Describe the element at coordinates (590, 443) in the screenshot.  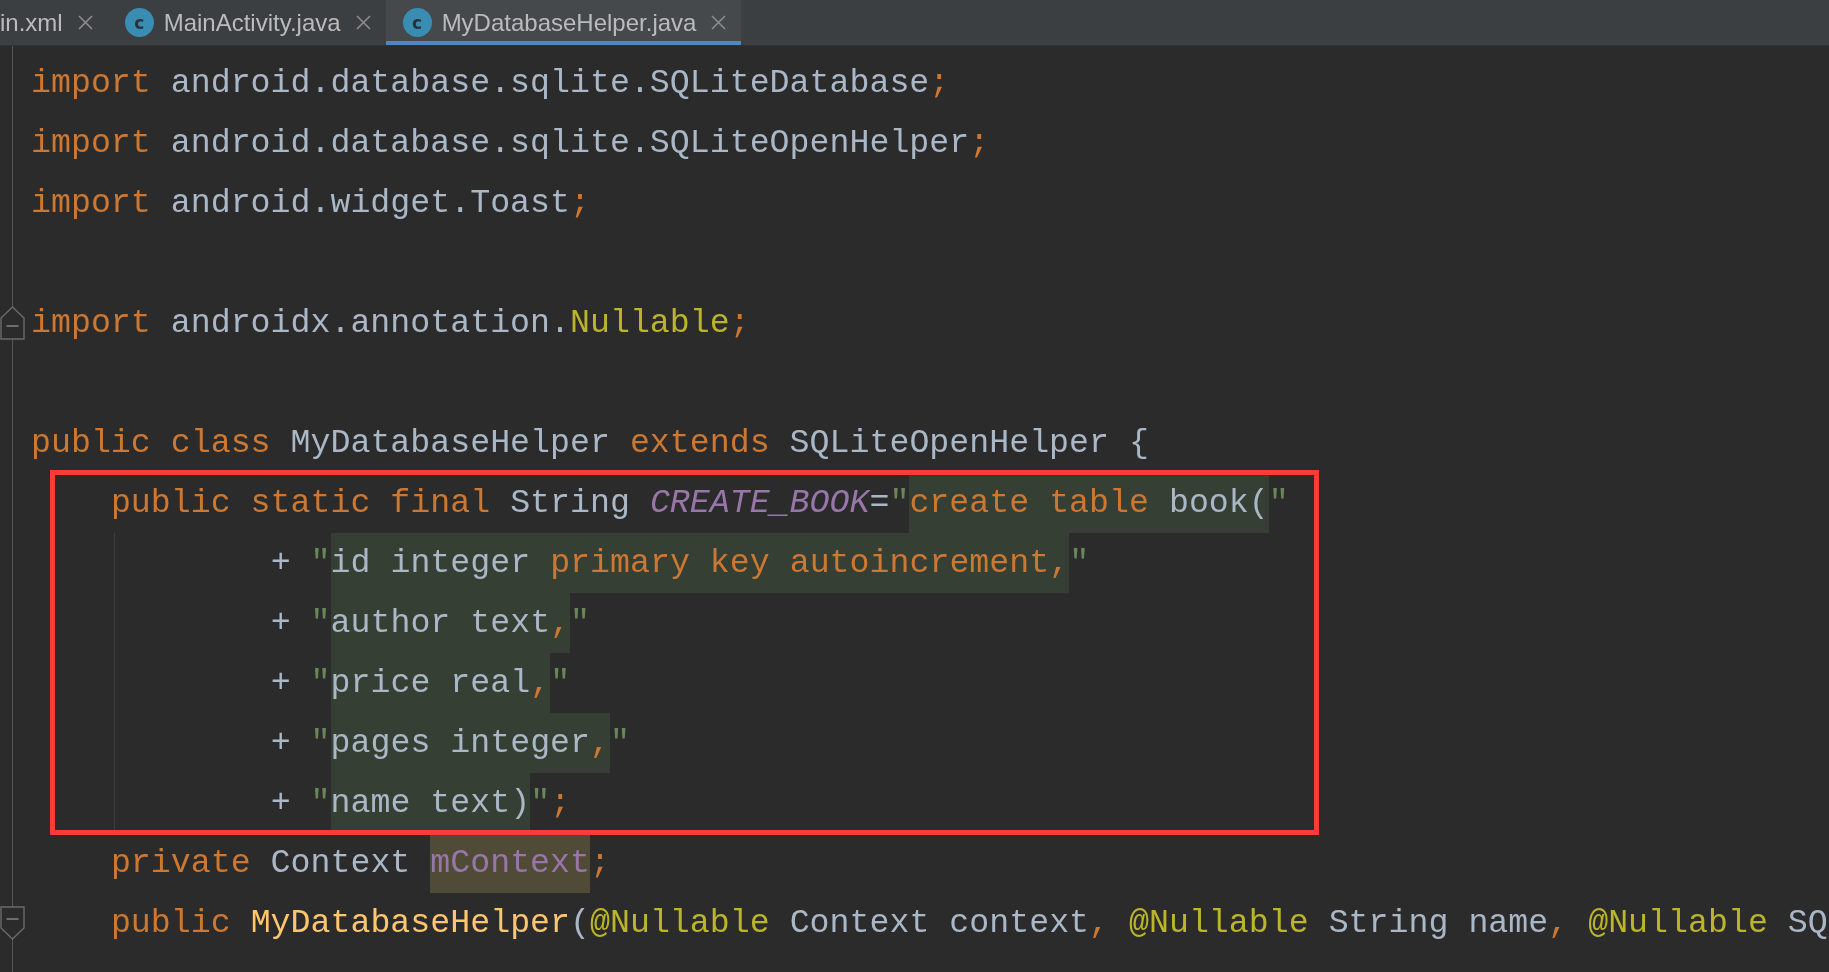
I see `code-line: public class MyDatabaseHelper extends SQLiteOpenHelper {` at that location.